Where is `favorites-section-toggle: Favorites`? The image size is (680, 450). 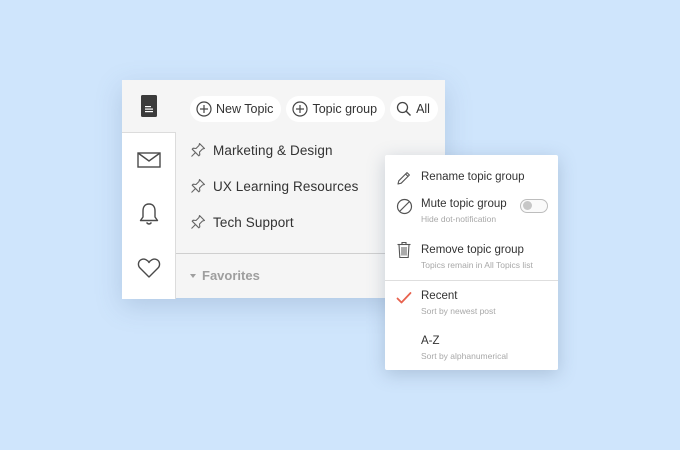 favorites-section-toggle: Favorites is located at coordinates (225, 275).